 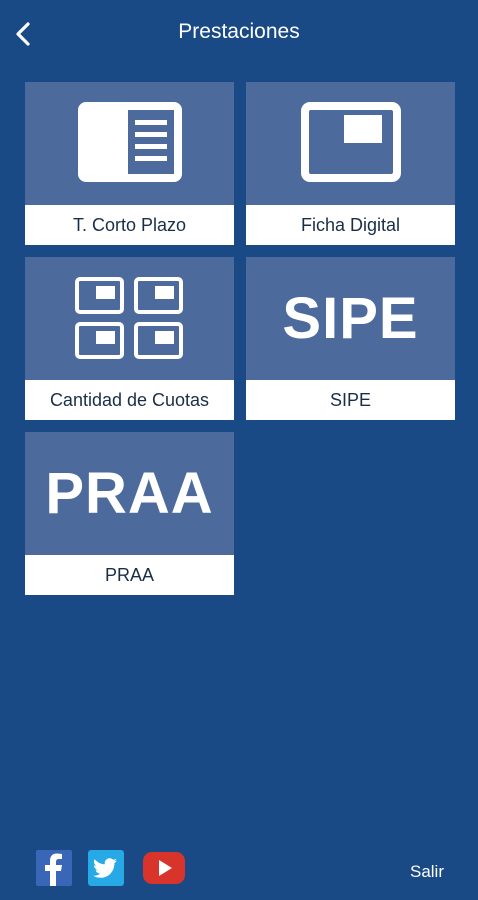 I want to click on tile-cantidad-cuotas: Cantidad de Cuotas, so click(x=129, y=338).